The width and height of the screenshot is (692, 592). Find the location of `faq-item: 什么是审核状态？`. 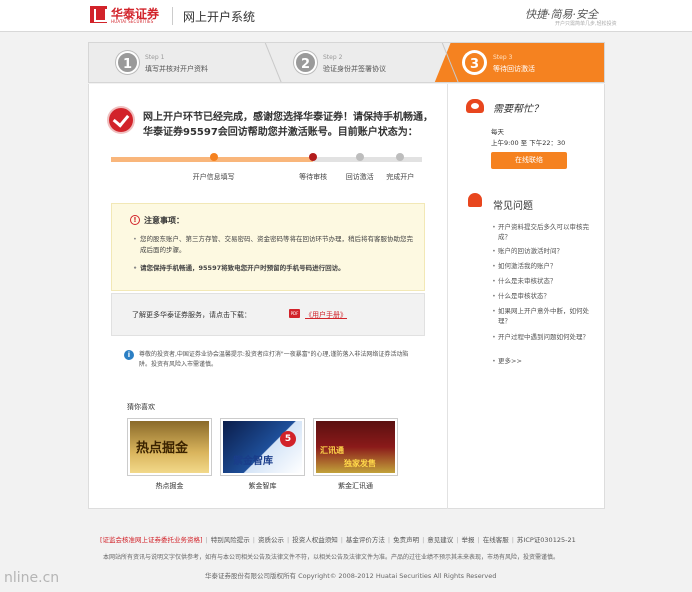

faq-item: 什么是审核状态？ is located at coordinates (545, 296).